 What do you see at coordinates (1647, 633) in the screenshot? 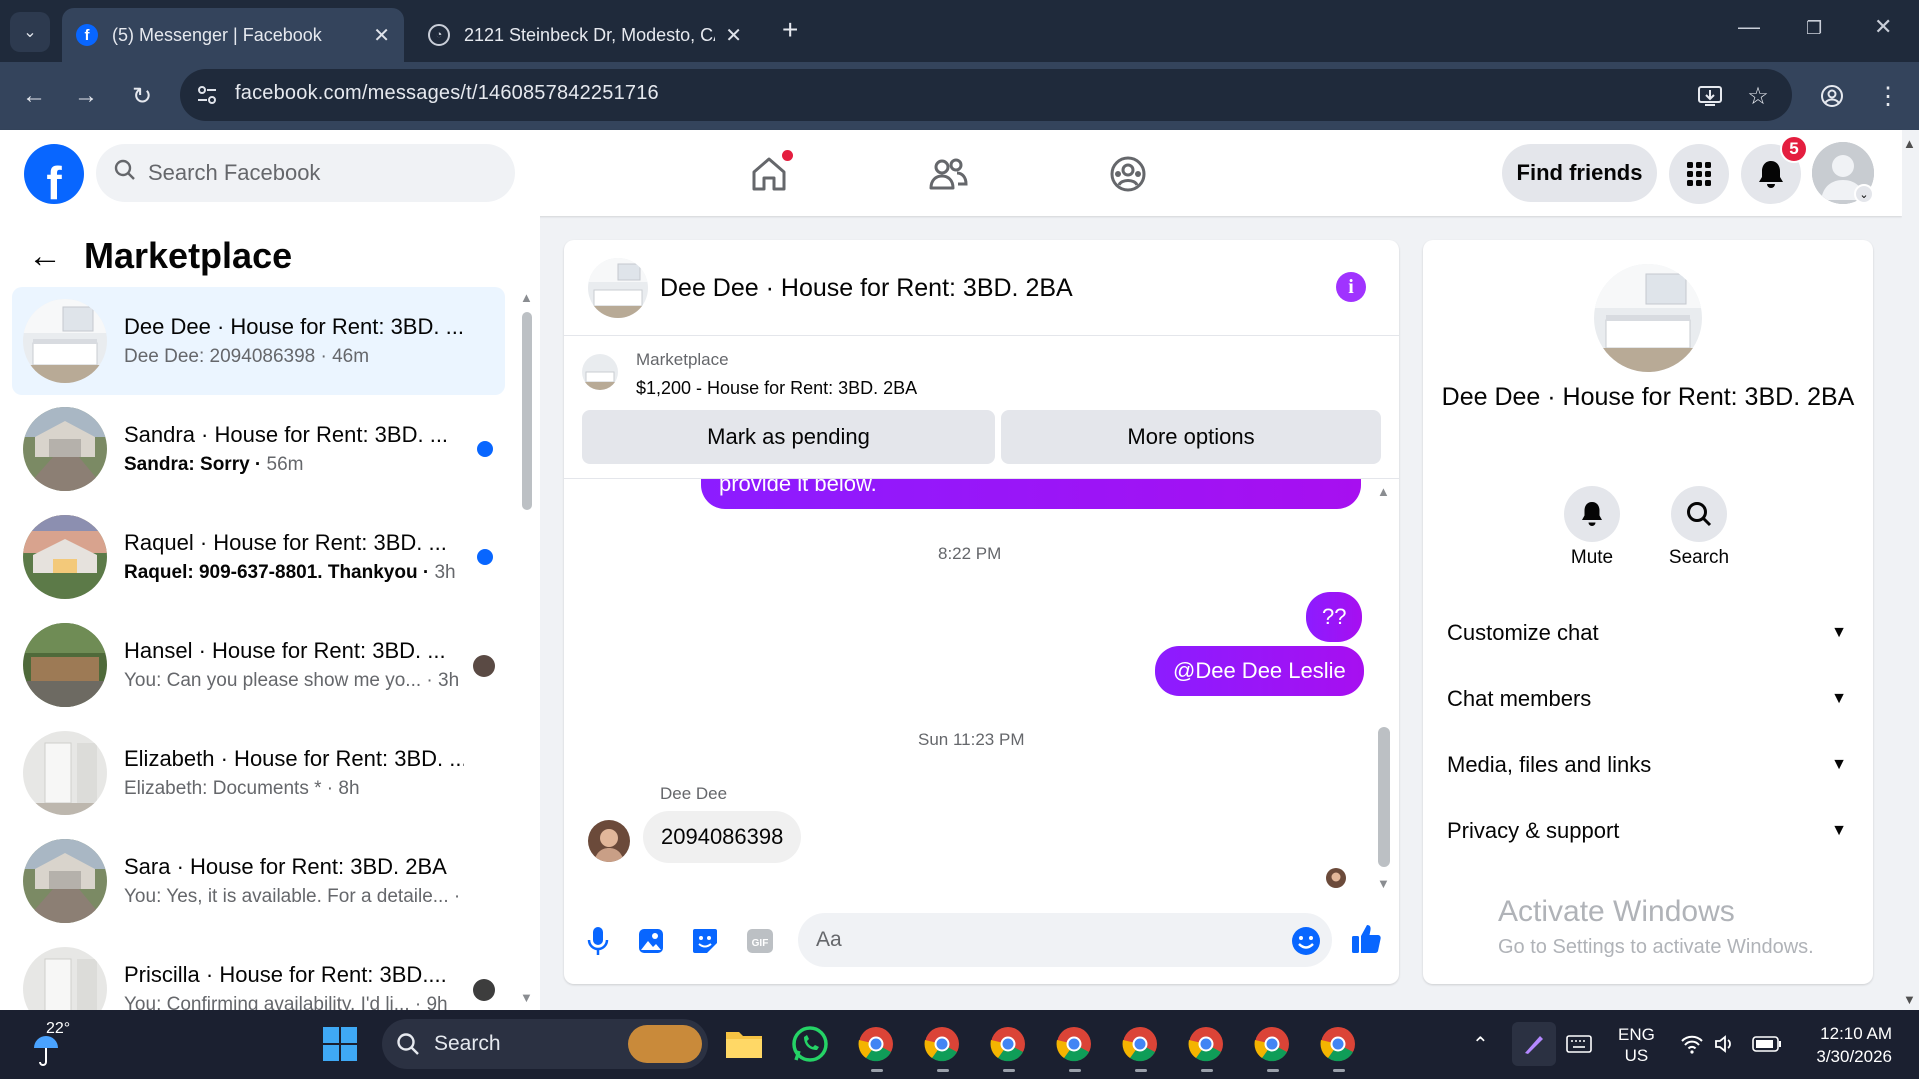
I see `customize-chat-row: Customize chat ▼` at bounding box center [1647, 633].